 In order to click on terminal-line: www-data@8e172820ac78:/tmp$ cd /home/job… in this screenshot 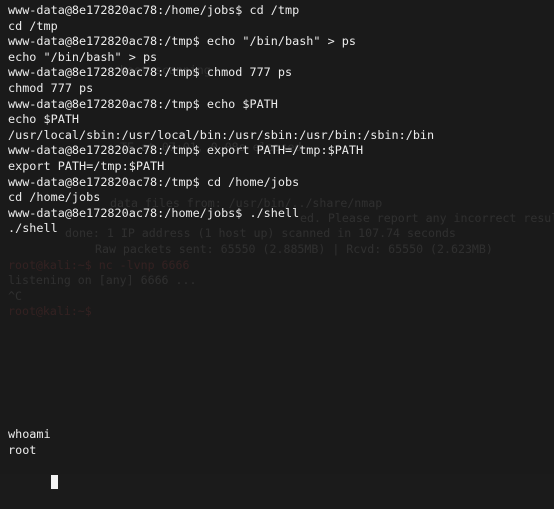, I will do `click(154, 181)`.